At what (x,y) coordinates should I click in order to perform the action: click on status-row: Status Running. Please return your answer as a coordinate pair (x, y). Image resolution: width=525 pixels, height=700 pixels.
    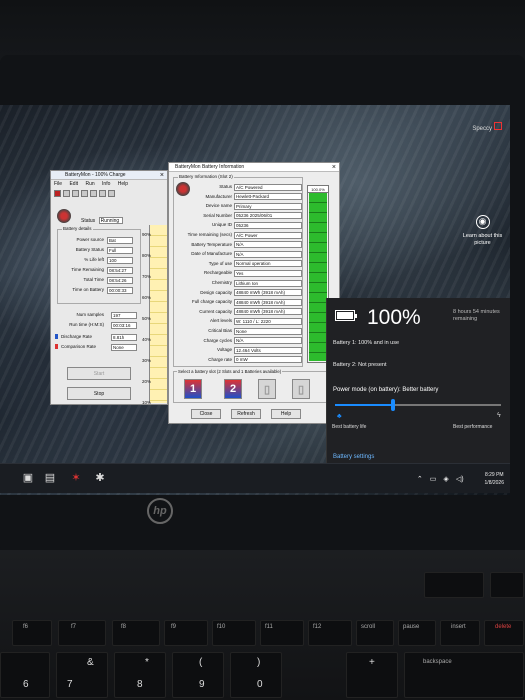
    Looking at the image, I should click on (102, 220).